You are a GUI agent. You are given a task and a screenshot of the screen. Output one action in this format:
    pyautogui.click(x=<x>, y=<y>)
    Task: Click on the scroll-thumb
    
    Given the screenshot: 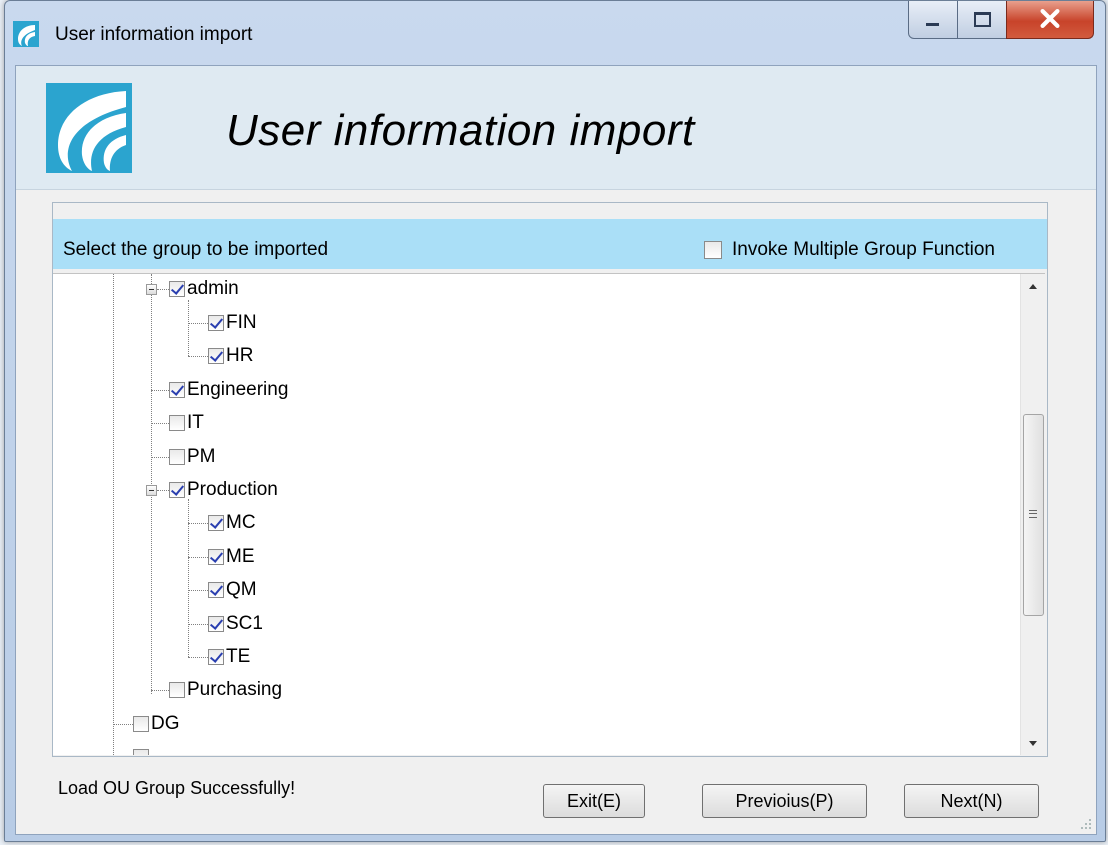 What is the action you would take?
    pyautogui.click(x=1033, y=515)
    